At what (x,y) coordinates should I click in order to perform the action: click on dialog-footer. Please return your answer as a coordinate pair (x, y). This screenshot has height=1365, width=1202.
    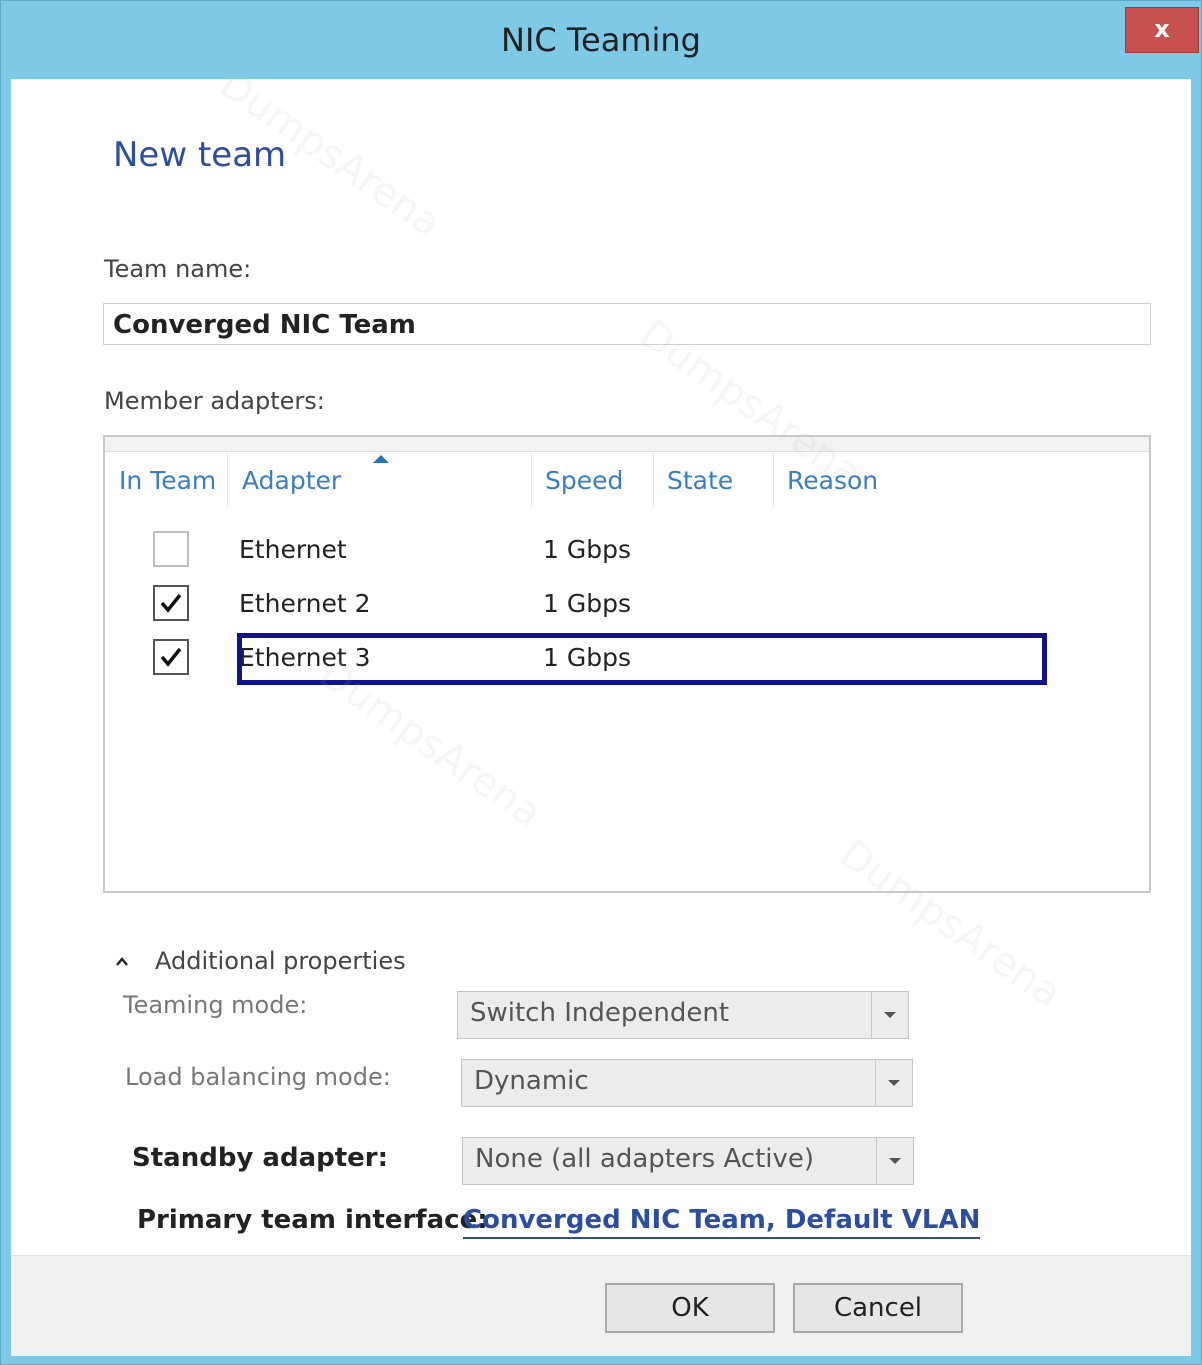
    Looking at the image, I should click on (601, 1305).